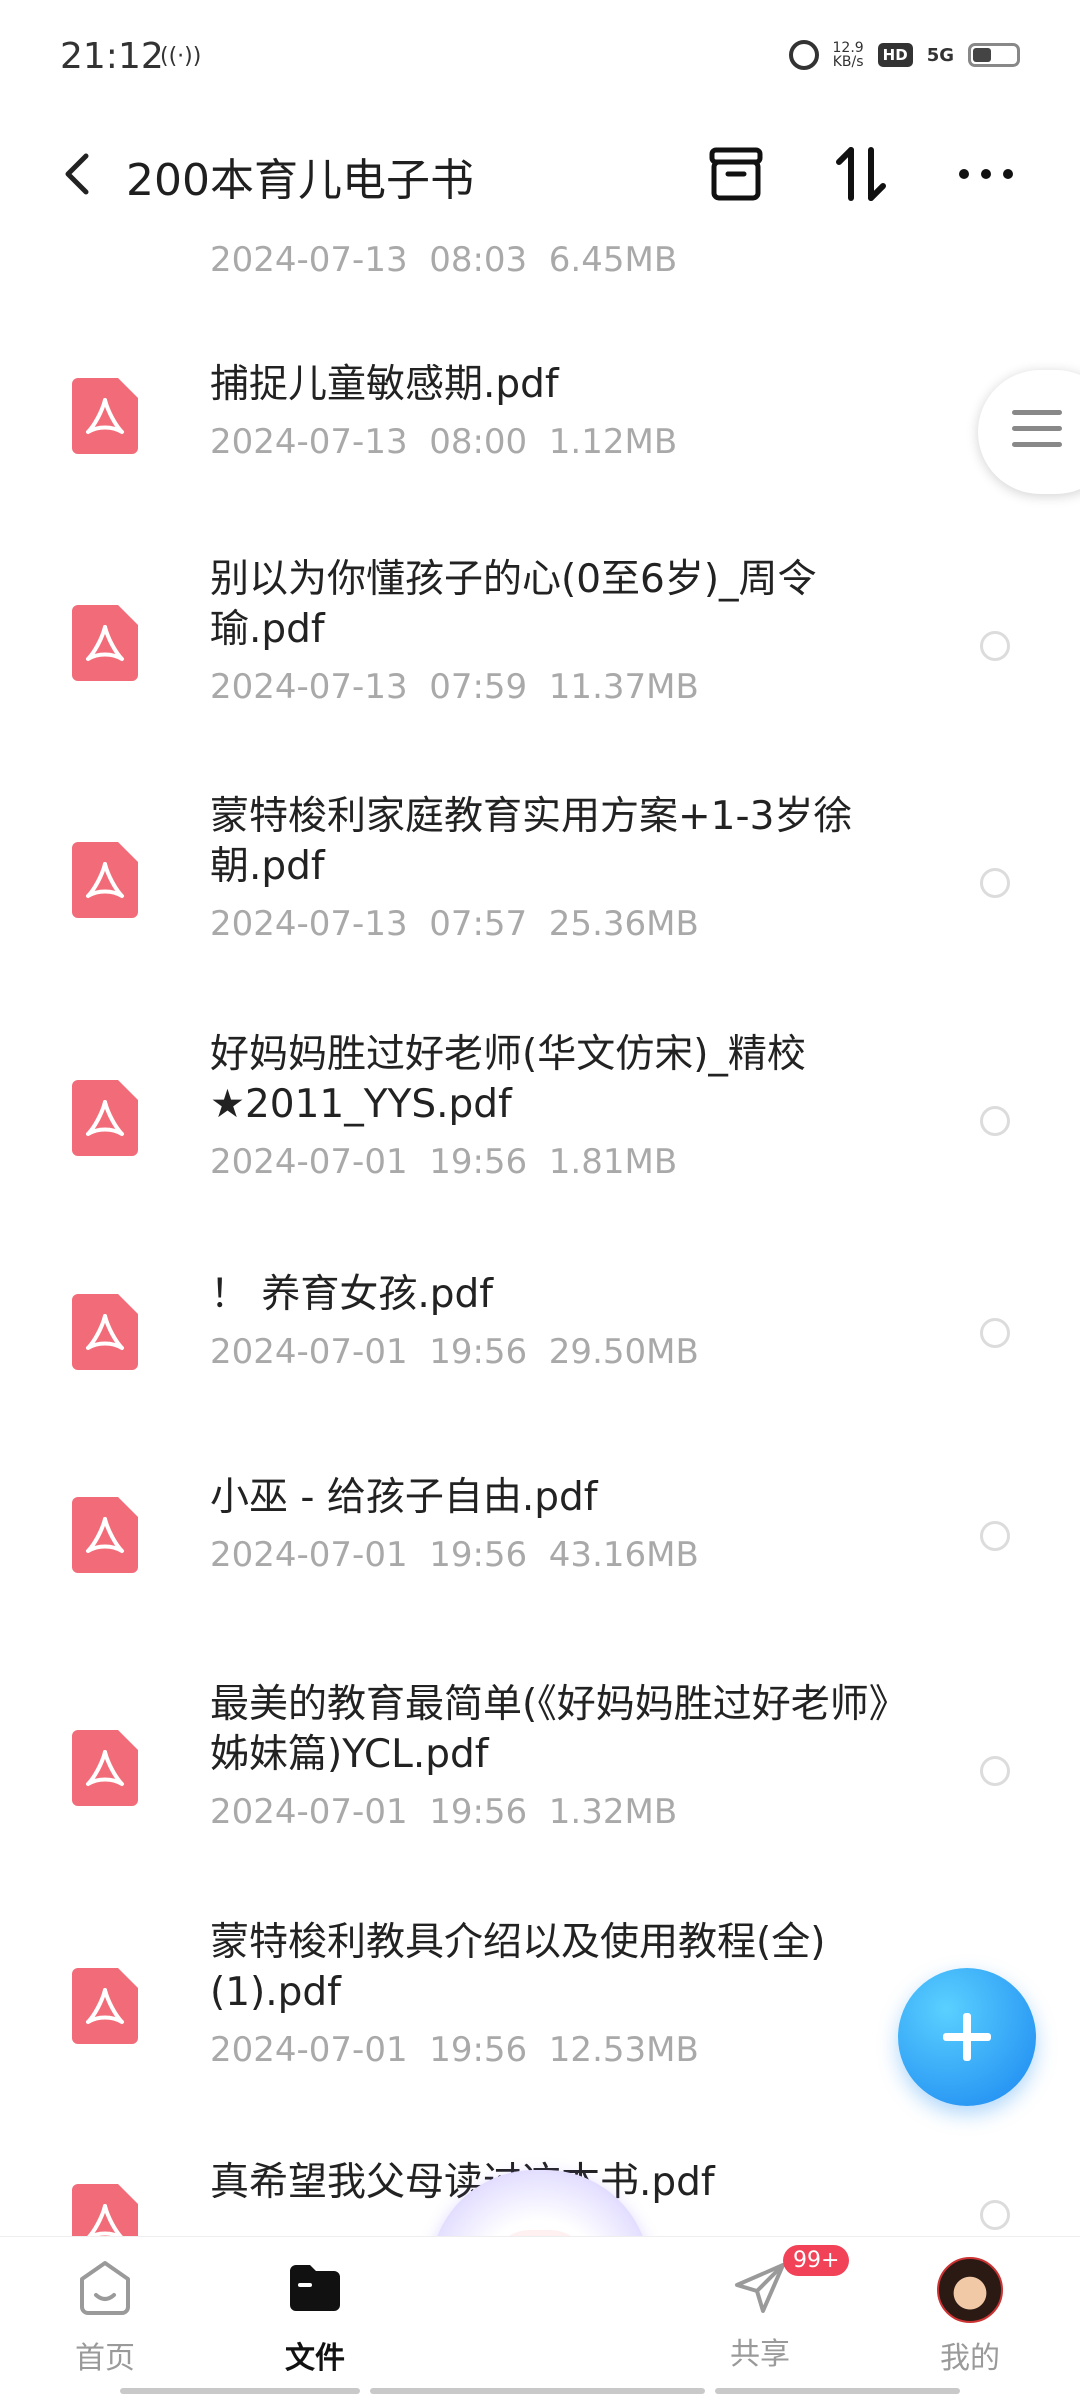 The height and width of the screenshot is (2401, 1080). I want to click on file-meta: 2024-07-01 19:56 1.32MB, so click(444, 1812).